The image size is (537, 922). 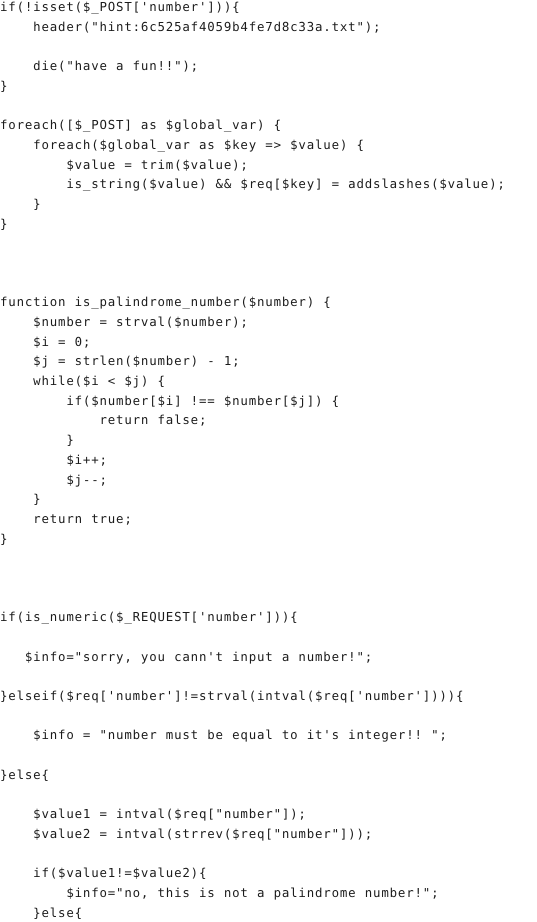 What do you see at coordinates (46, 341) in the screenshot?
I see `code-line: $i = 0;` at bounding box center [46, 341].